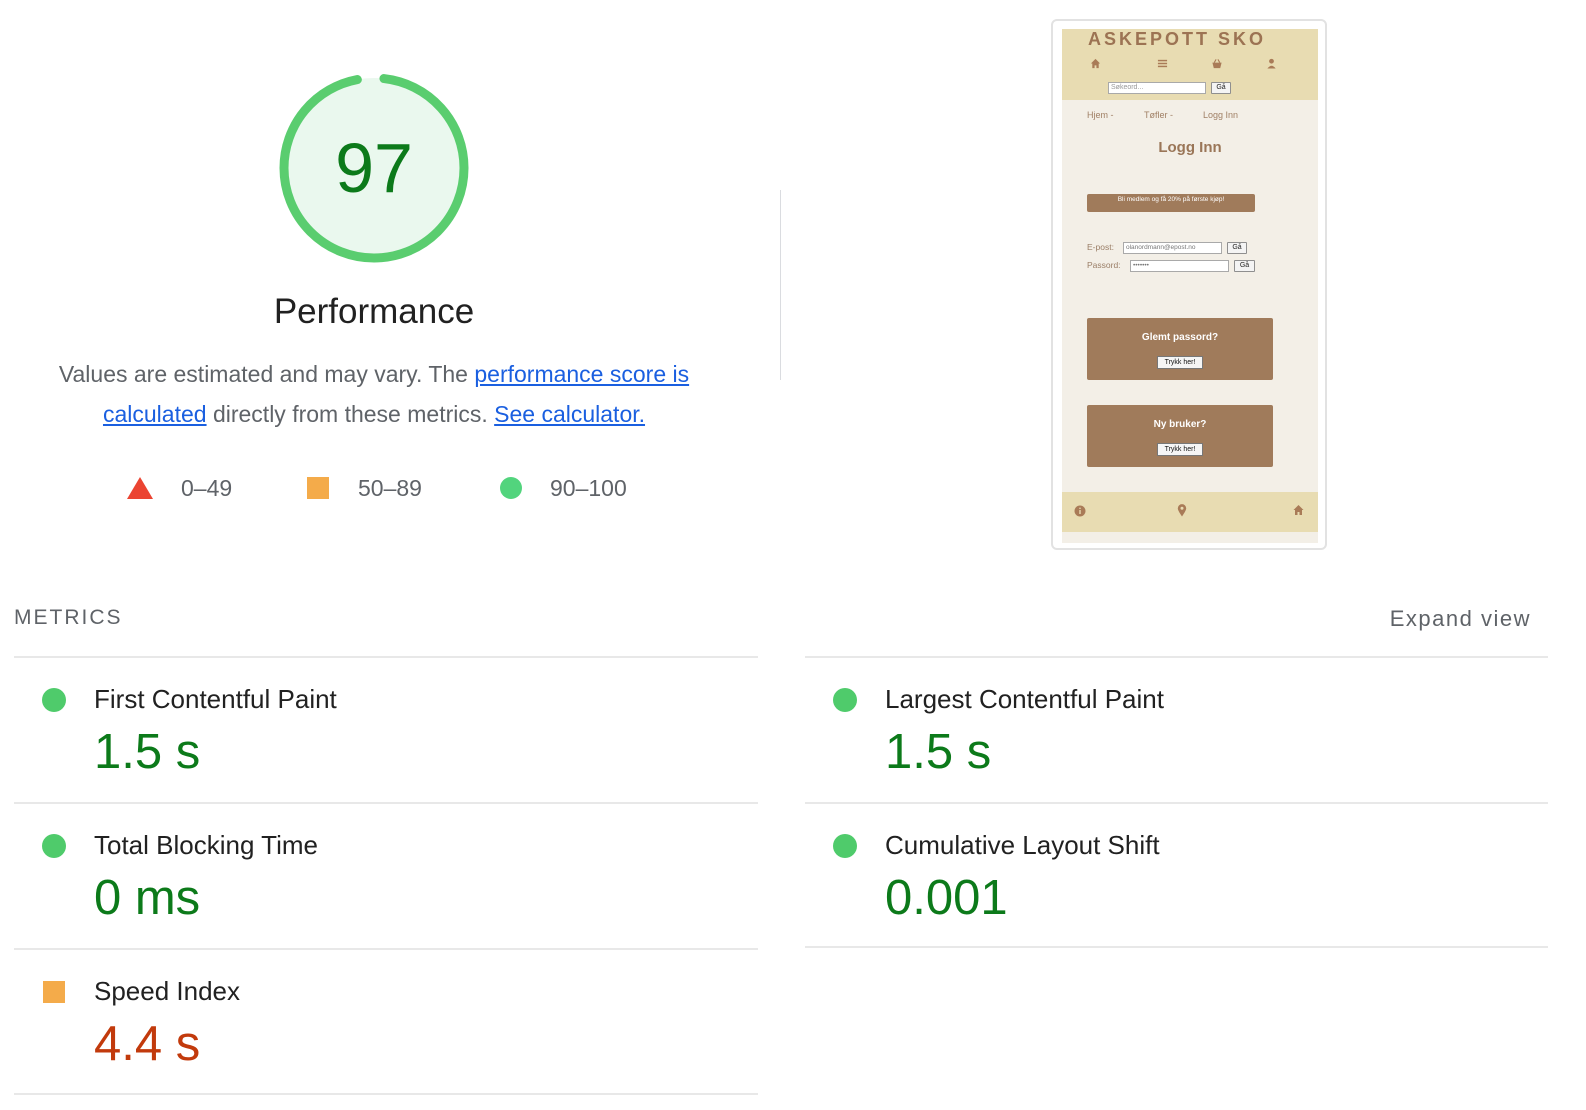 The height and width of the screenshot is (1110, 1586). Describe the element at coordinates (390, 487) in the screenshot. I see `legend-range-average: 50–89` at that location.